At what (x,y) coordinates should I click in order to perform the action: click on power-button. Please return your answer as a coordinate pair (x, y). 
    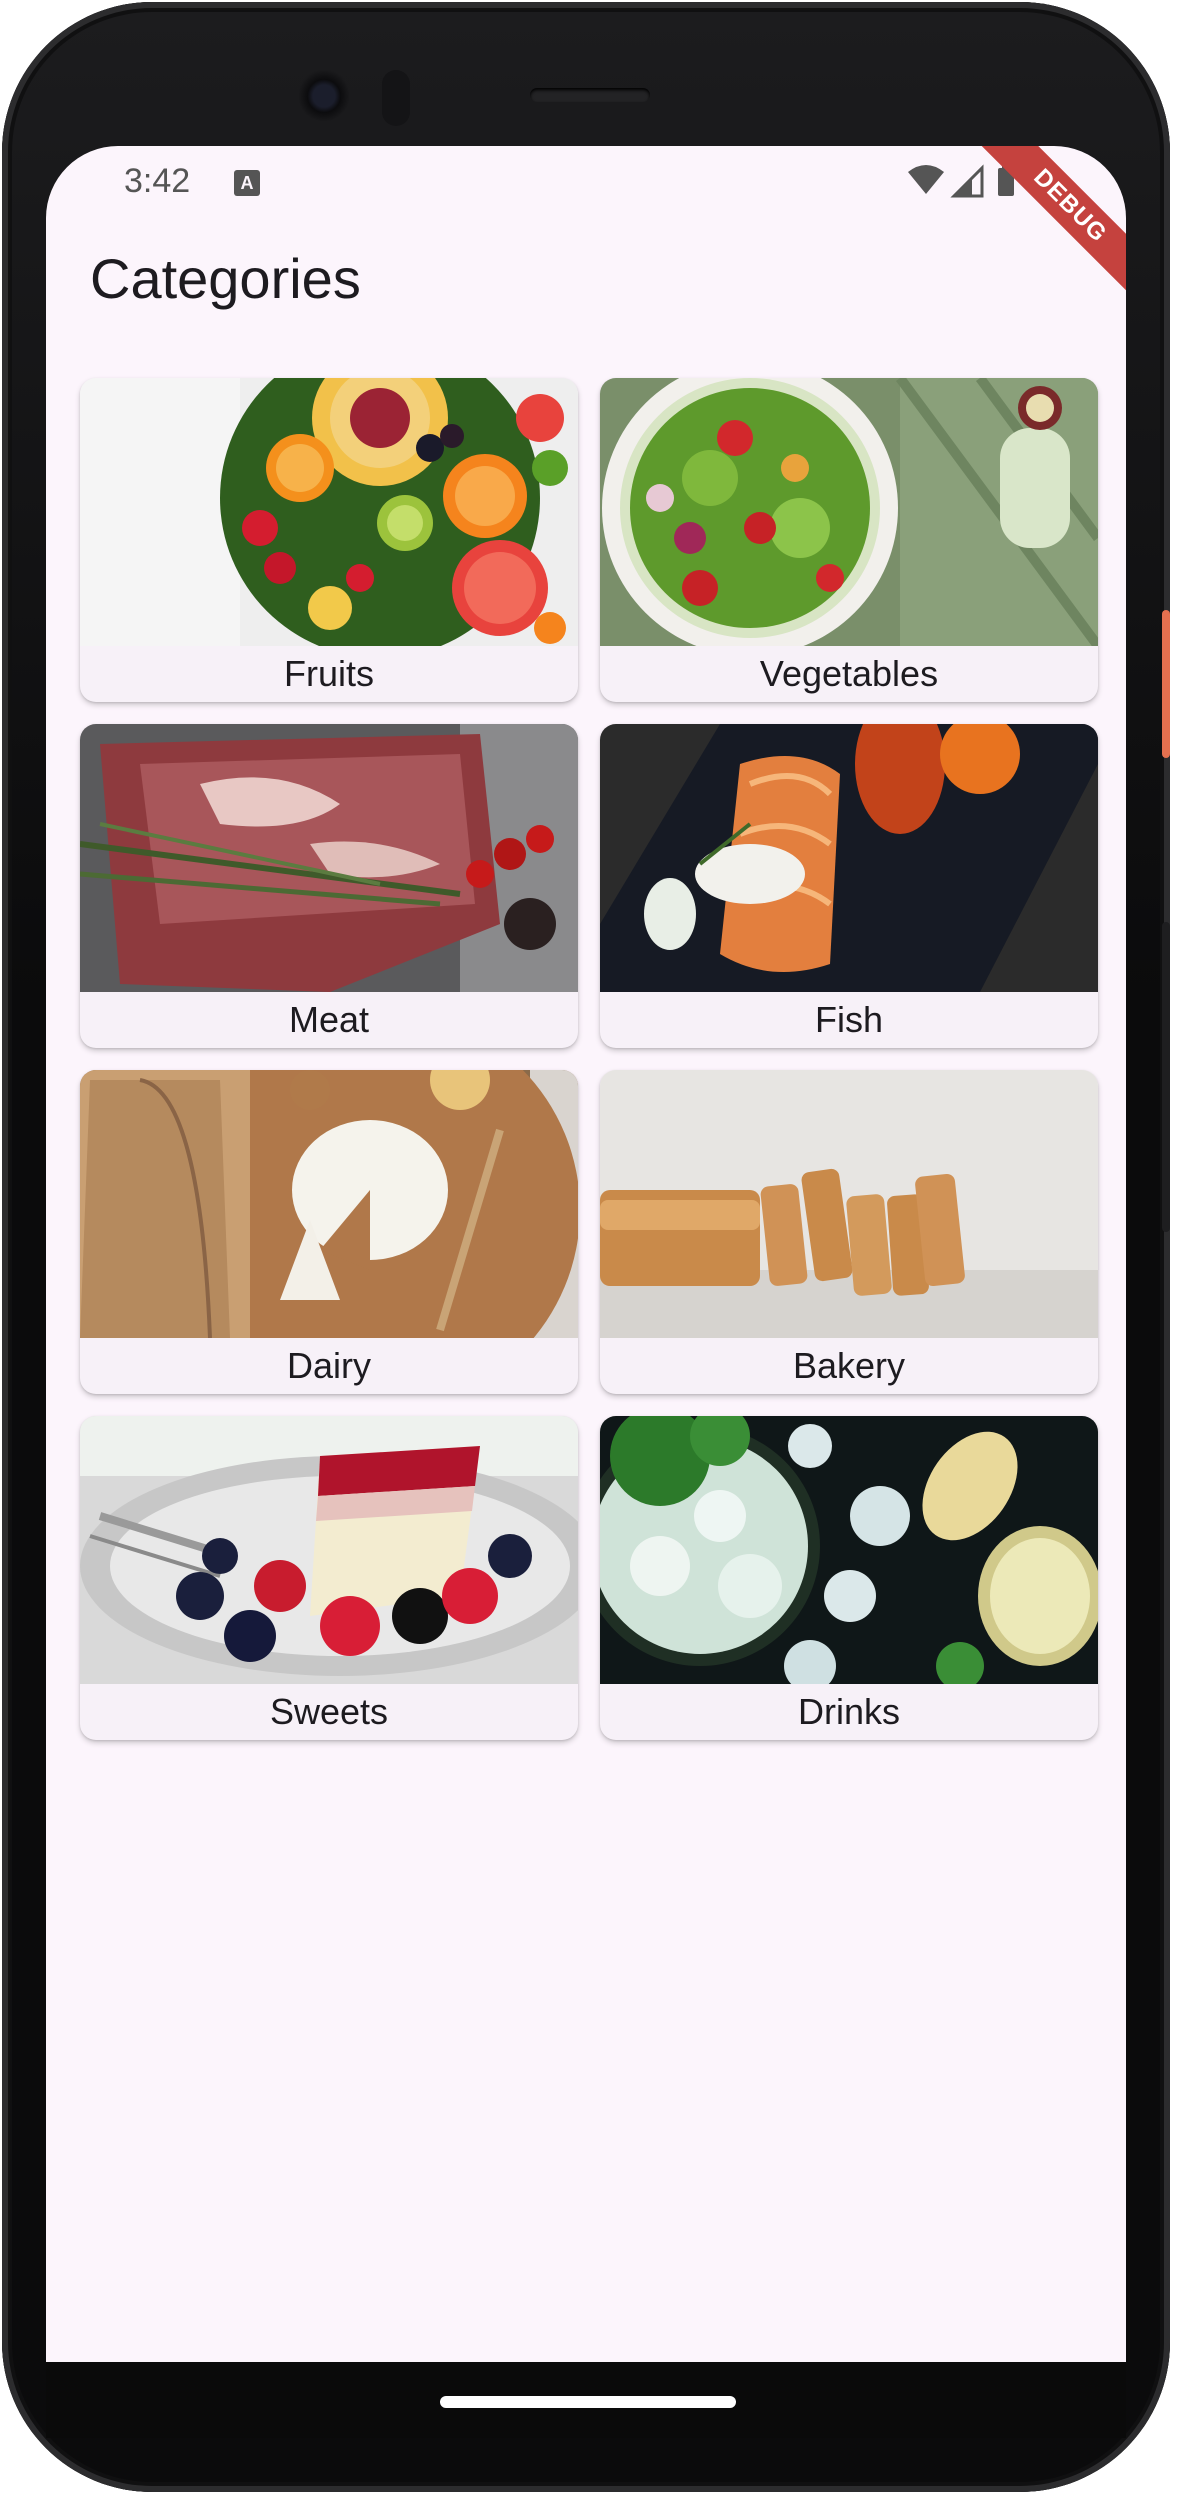
    Looking at the image, I should click on (1166, 684).